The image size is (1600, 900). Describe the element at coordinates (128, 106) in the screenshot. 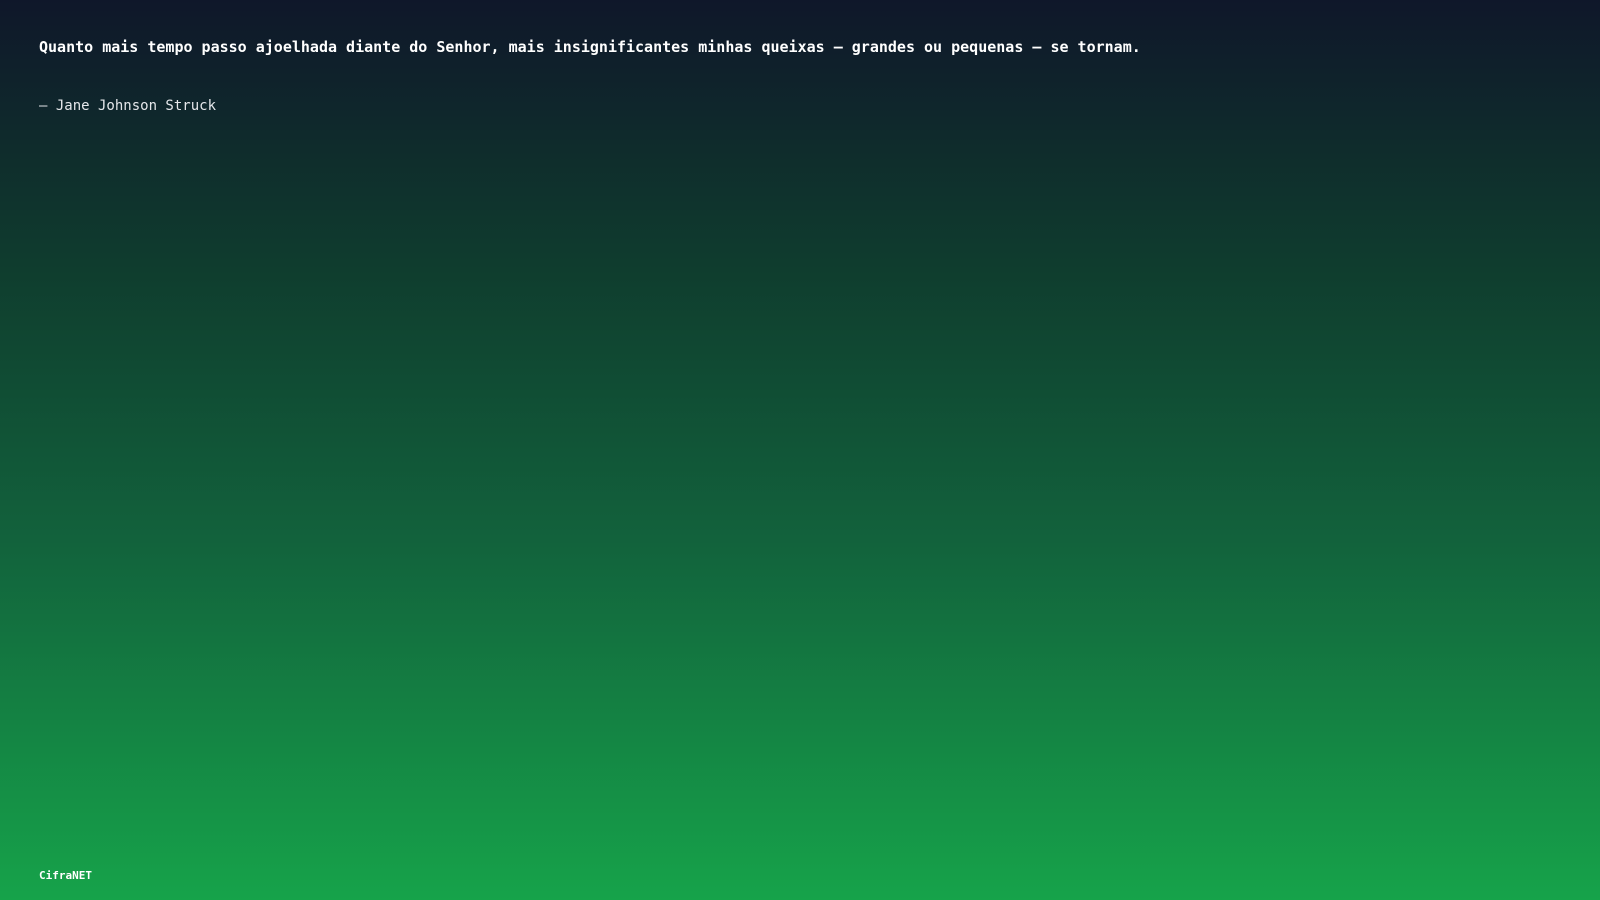

I see `quote-author: – Jane Johnson Struck` at that location.